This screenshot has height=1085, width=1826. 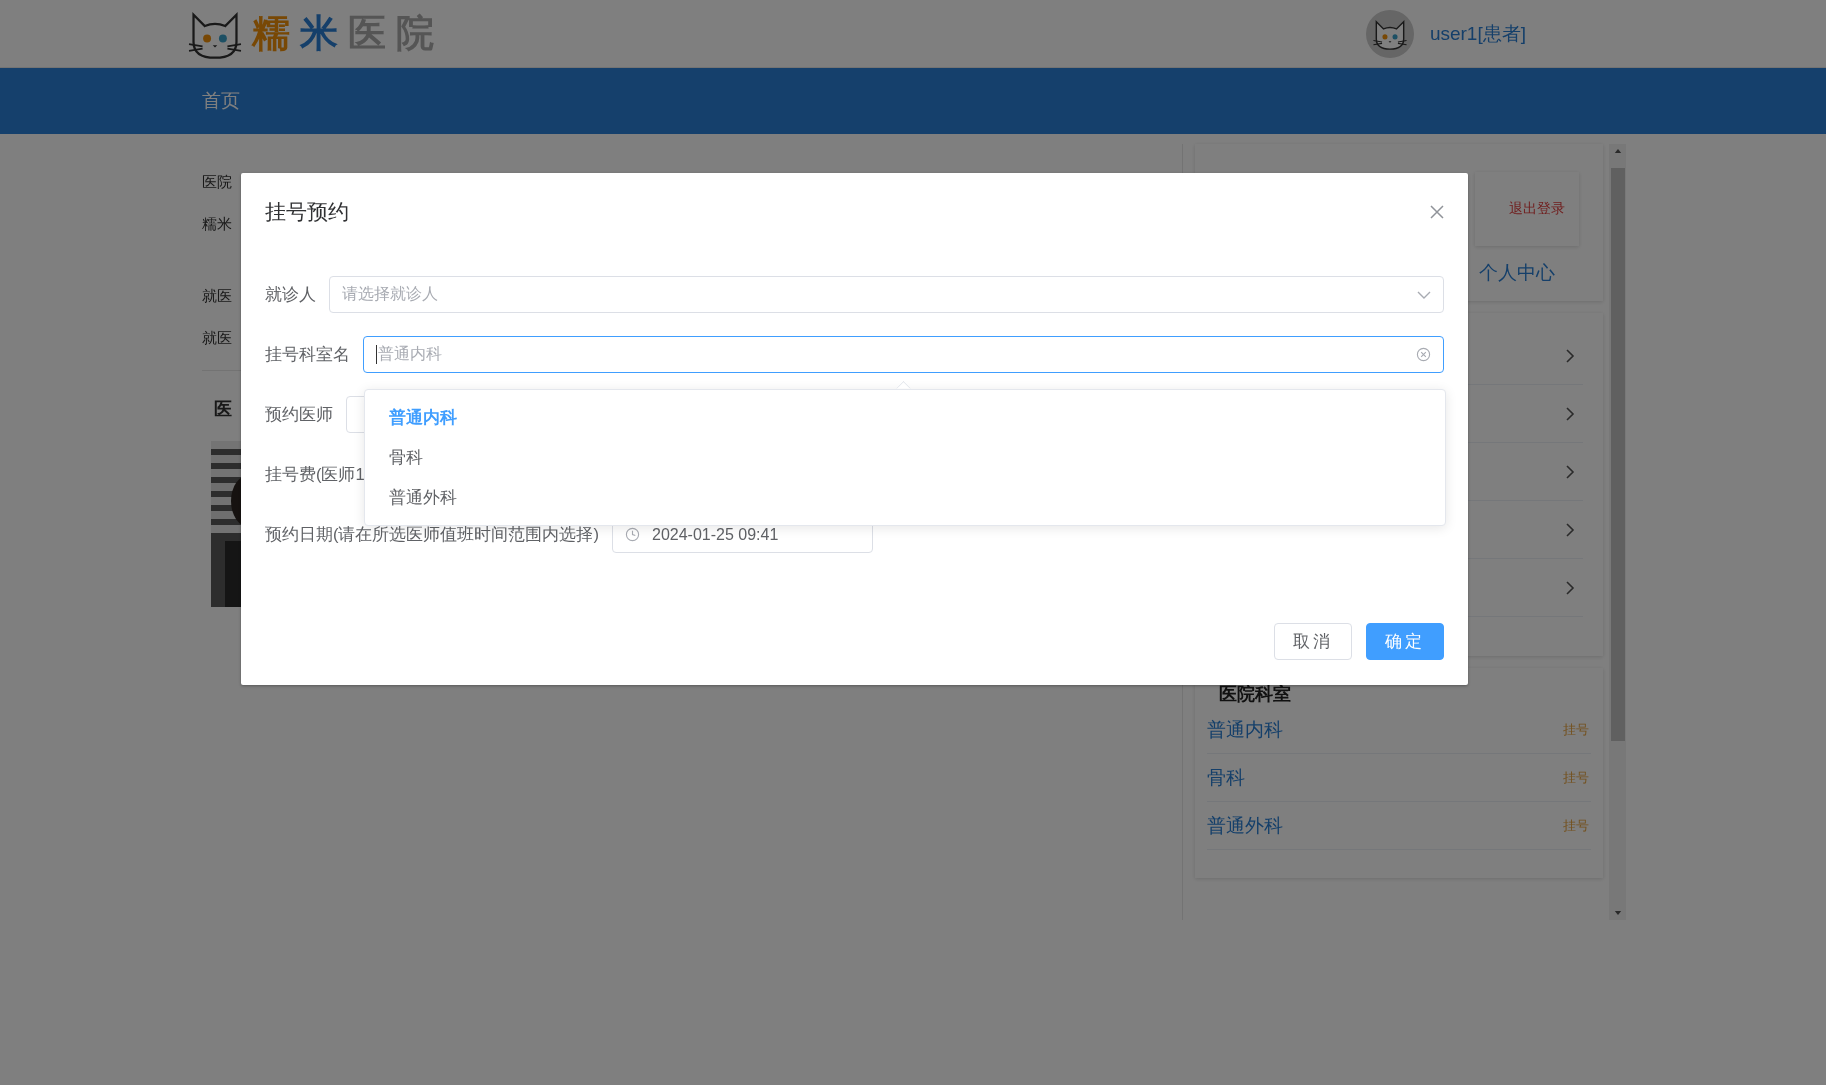 I want to click on scroll-up-icon, so click(x=1617, y=151).